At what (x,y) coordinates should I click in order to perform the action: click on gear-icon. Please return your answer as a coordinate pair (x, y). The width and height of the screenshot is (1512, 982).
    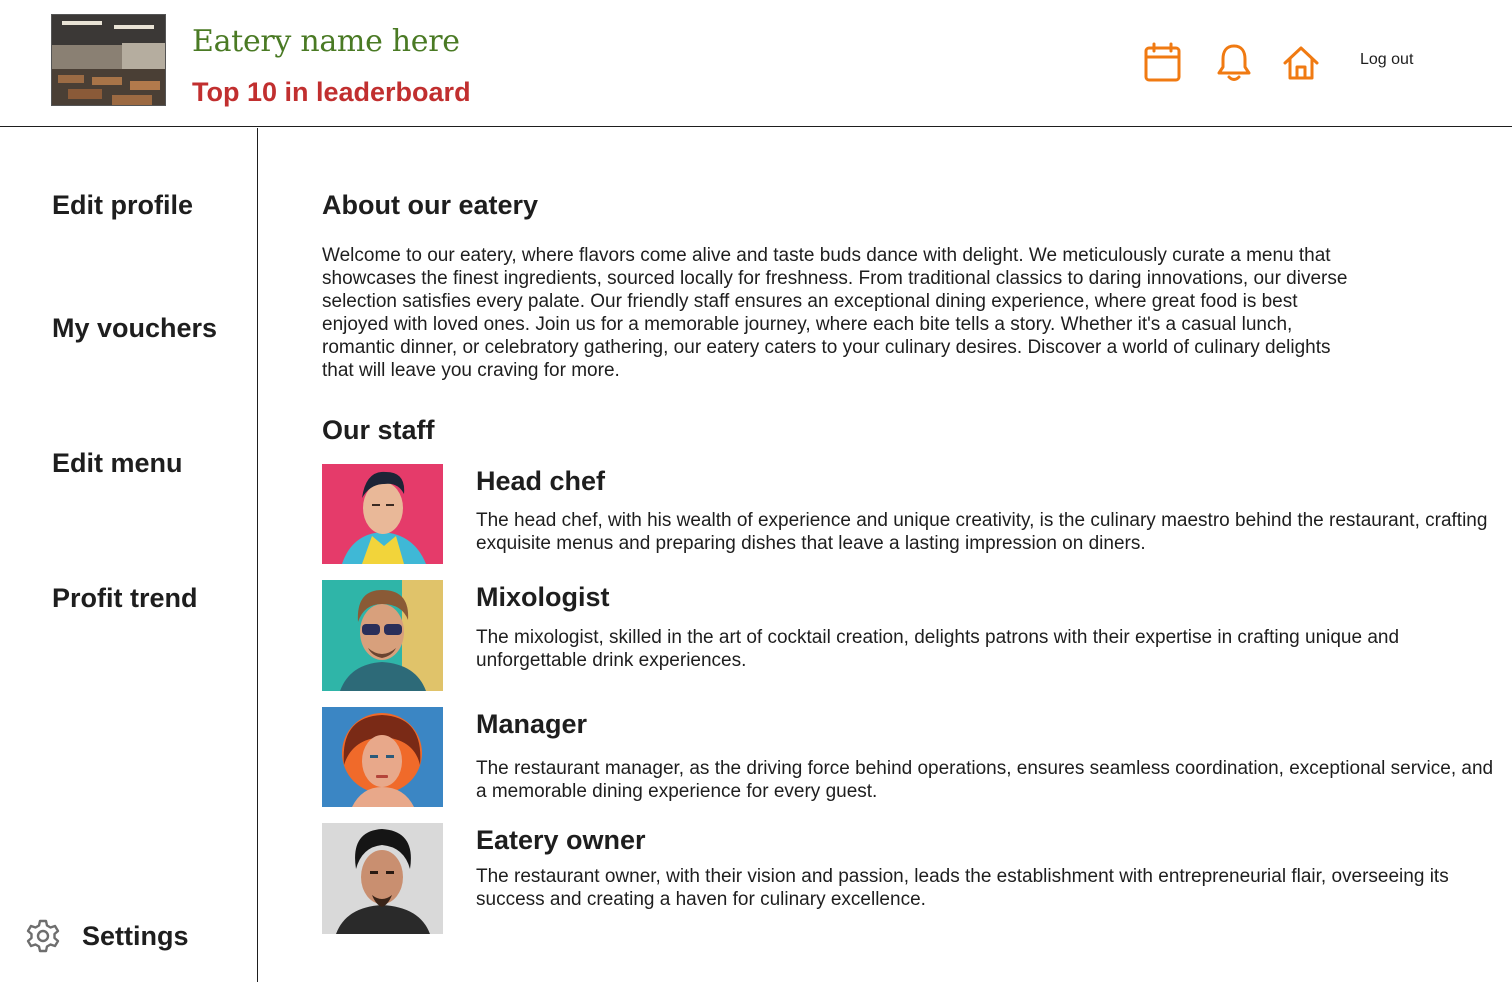
    Looking at the image, I should click on (43, 936).